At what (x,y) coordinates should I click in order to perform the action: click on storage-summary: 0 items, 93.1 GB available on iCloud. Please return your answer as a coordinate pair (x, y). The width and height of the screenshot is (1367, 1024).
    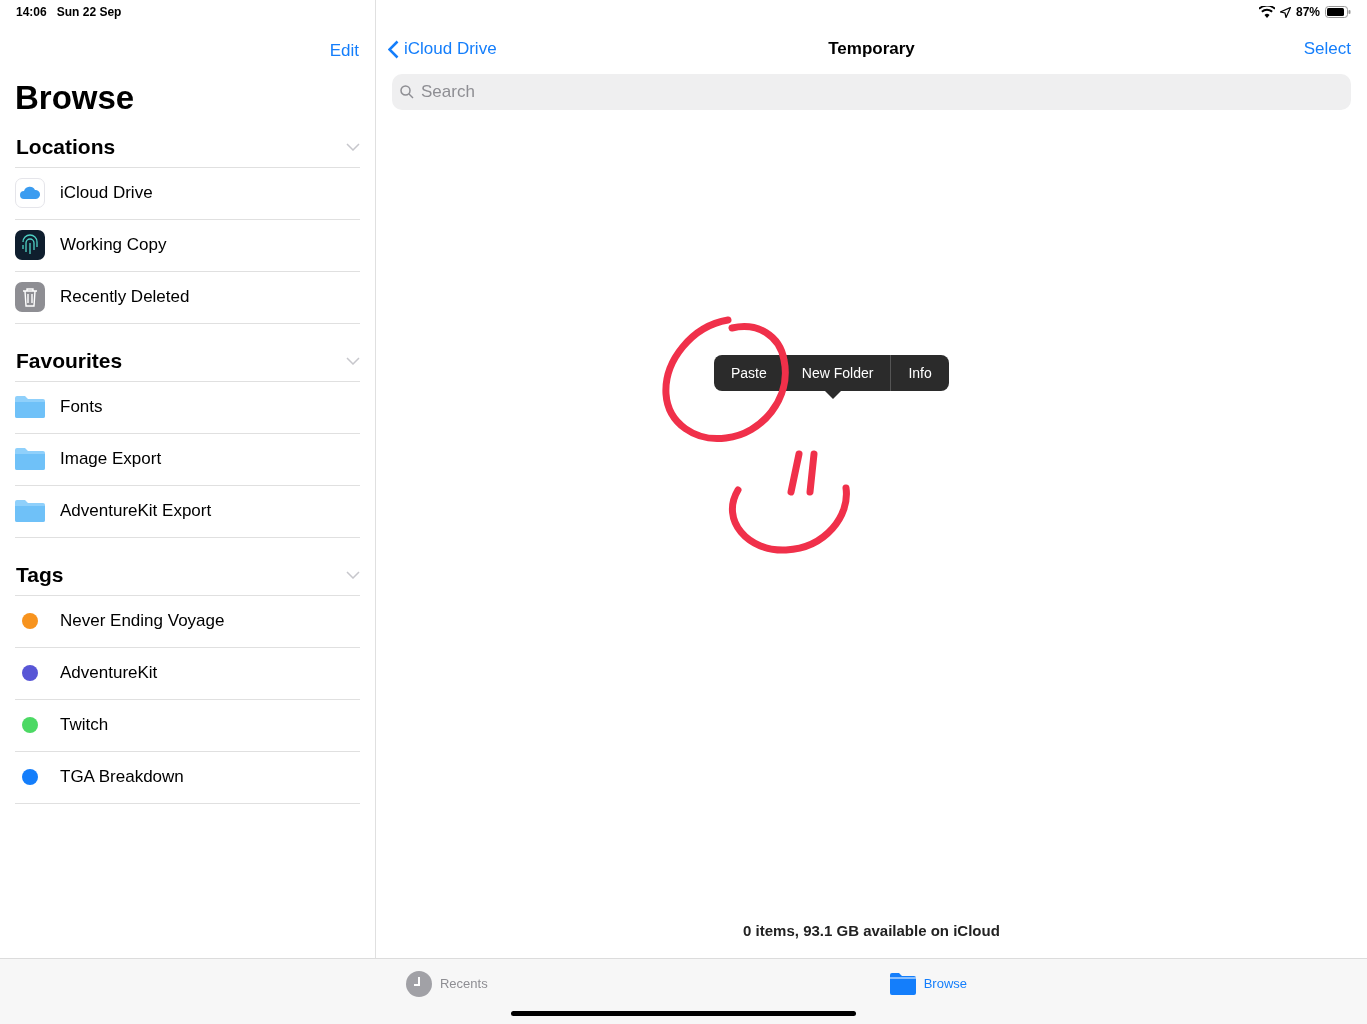
    Looking at the image, I should click on (871, 930).